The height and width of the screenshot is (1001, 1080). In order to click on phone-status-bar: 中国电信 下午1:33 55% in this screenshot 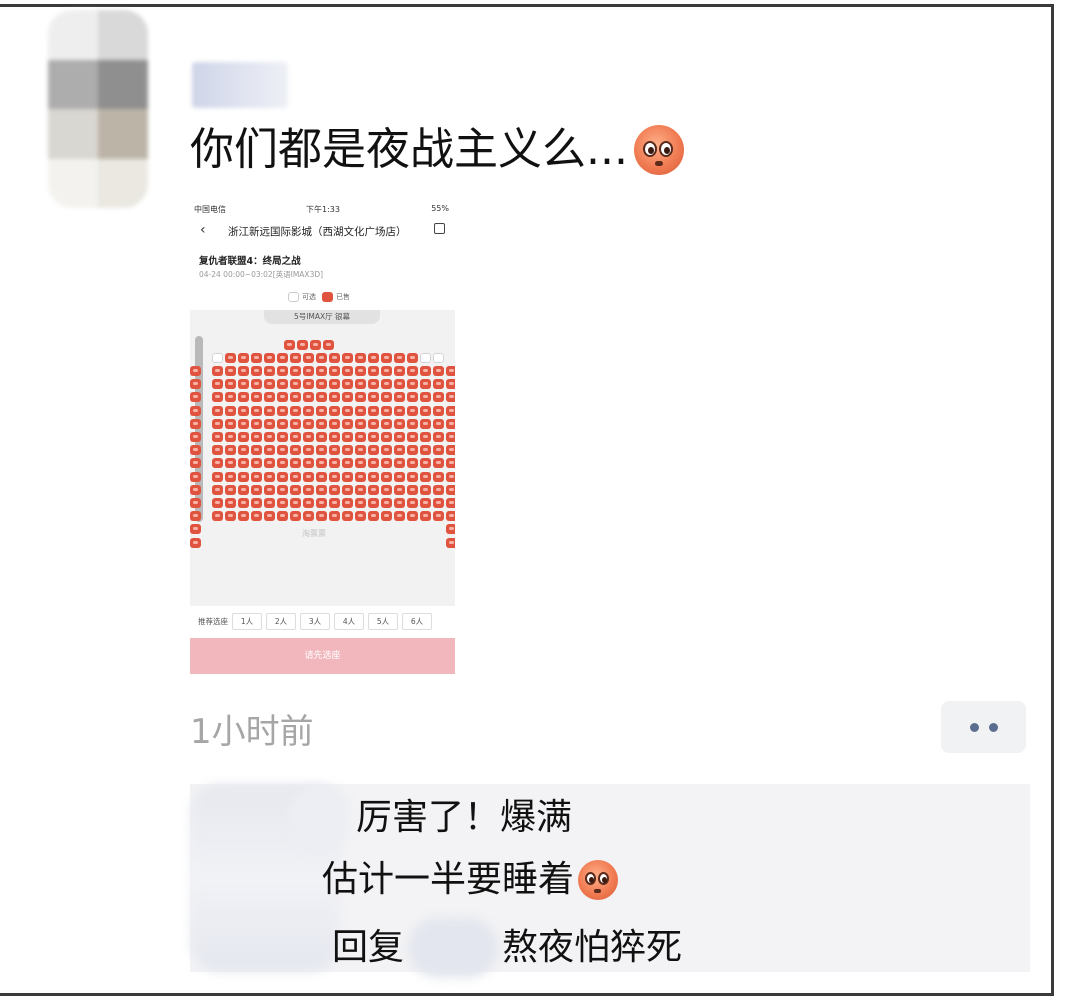, I will do `click(322, 209)`.